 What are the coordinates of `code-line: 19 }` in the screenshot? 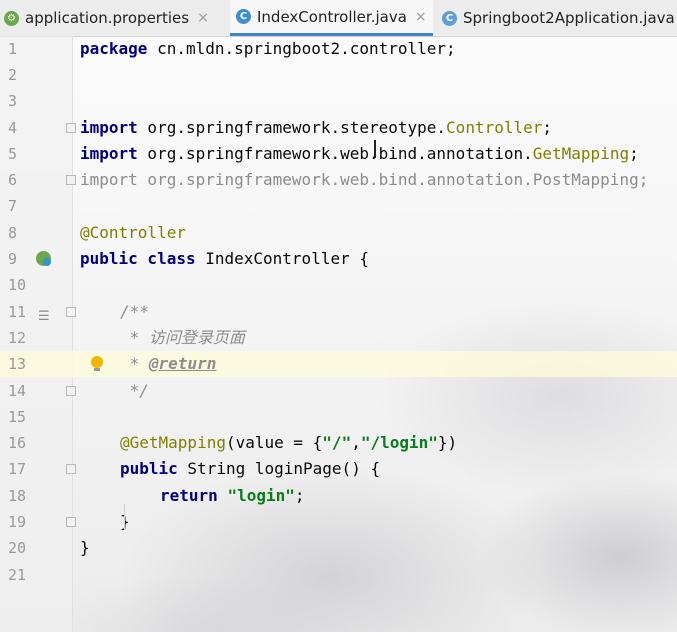 It's located at (338, 522).